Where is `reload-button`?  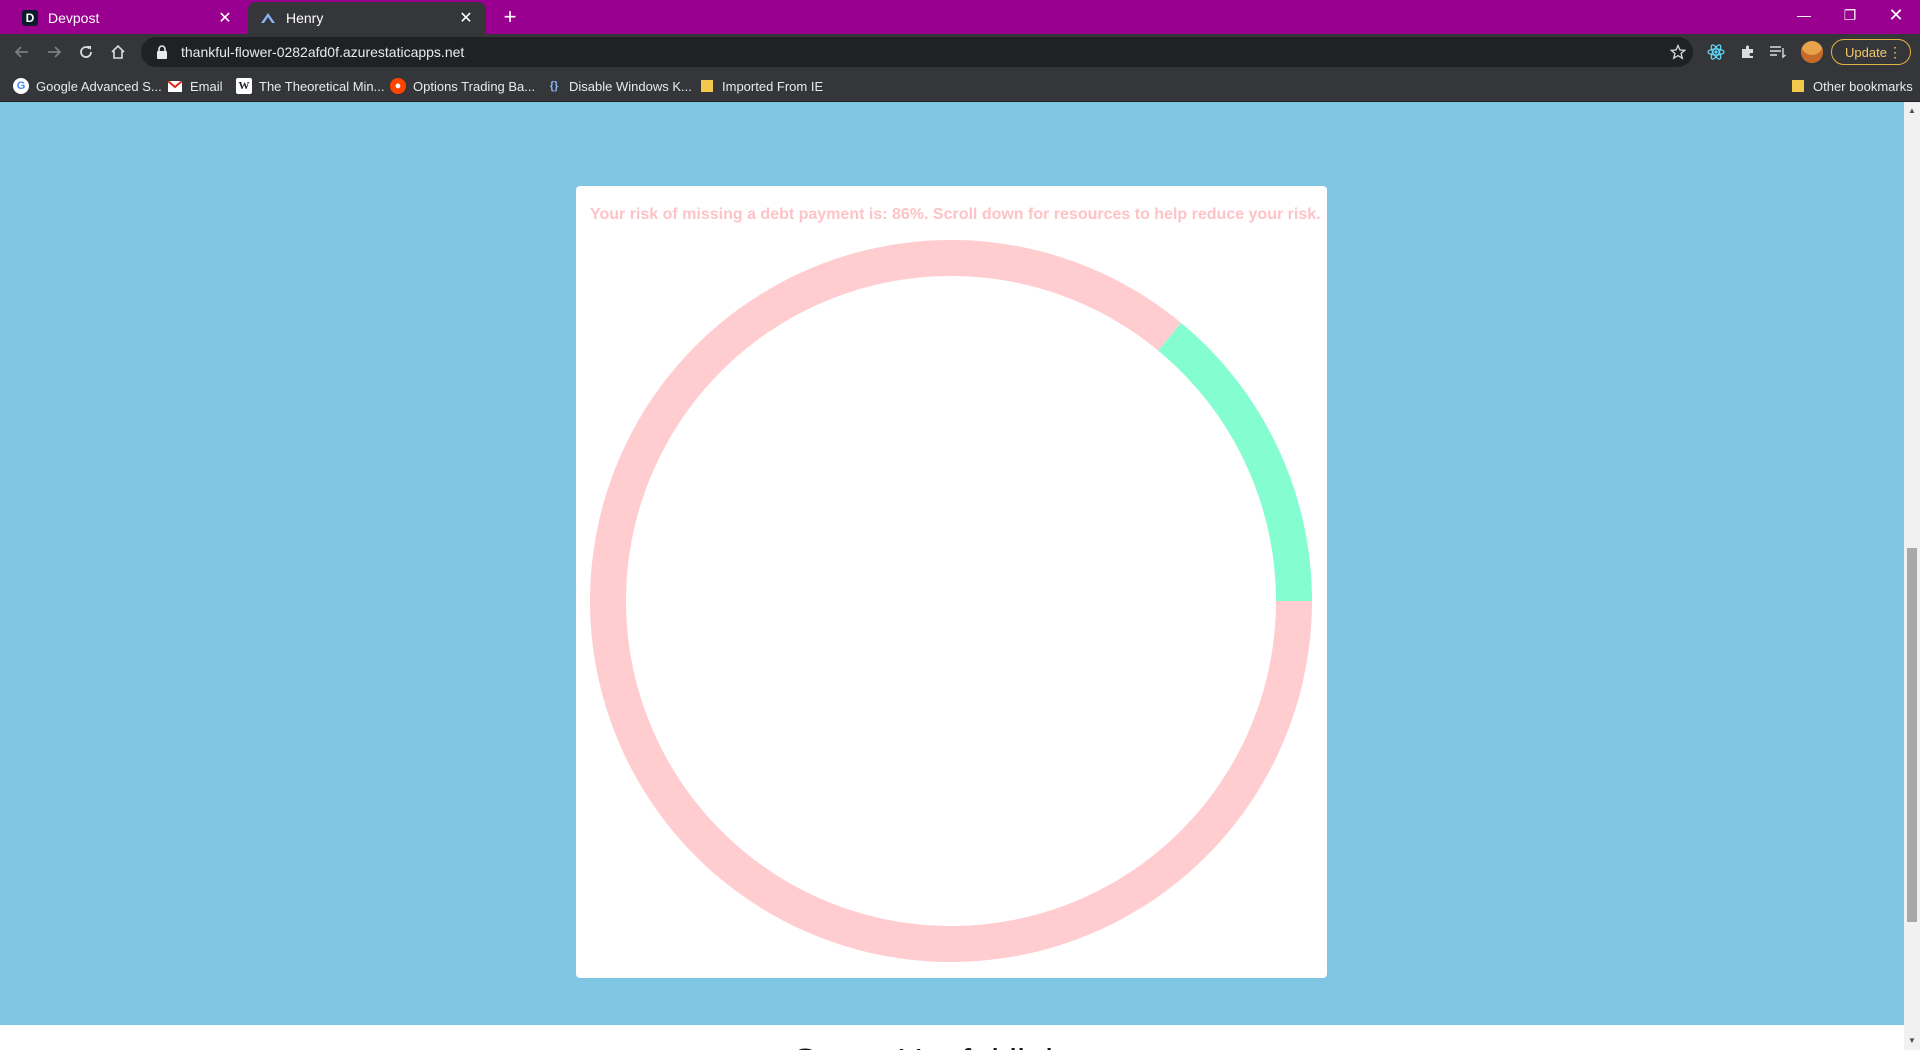
reload-button is located at coordinates (86, 52).